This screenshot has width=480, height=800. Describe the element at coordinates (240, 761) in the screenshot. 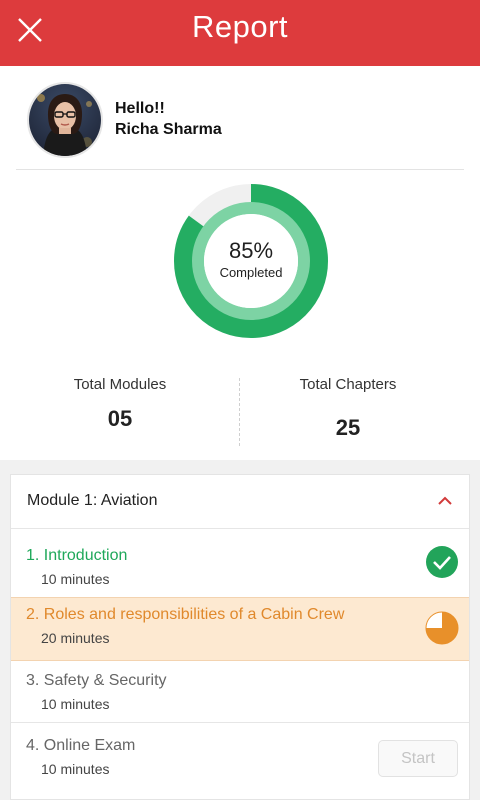

I see `chapter-row-online-exam: 4. Online Exam 10 minutes Start` at that location.